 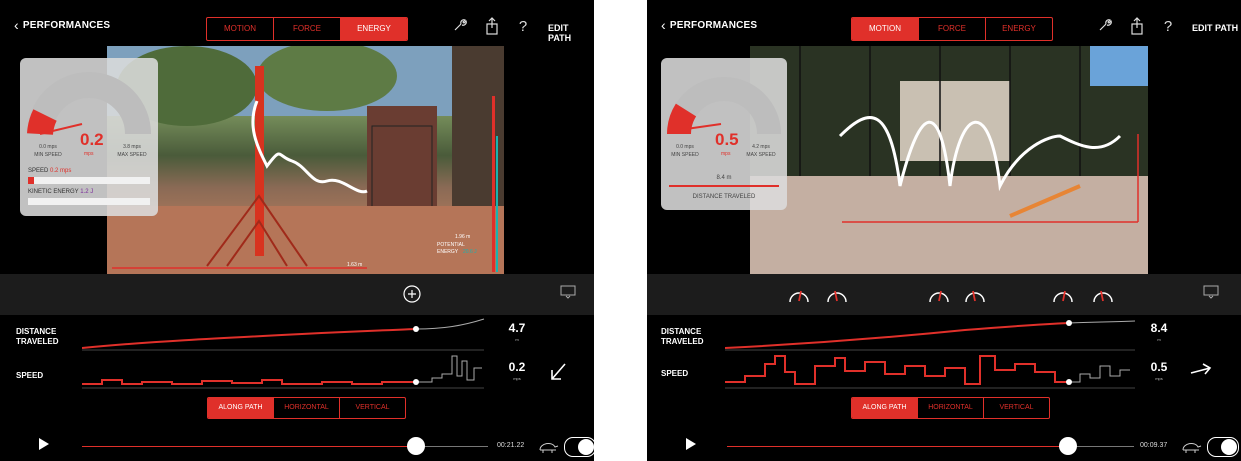 What do you see at coordinates (1159, 367) in the screenshot?
I see `speed-value-display: 0.5` at bounding box center [1159, 367].